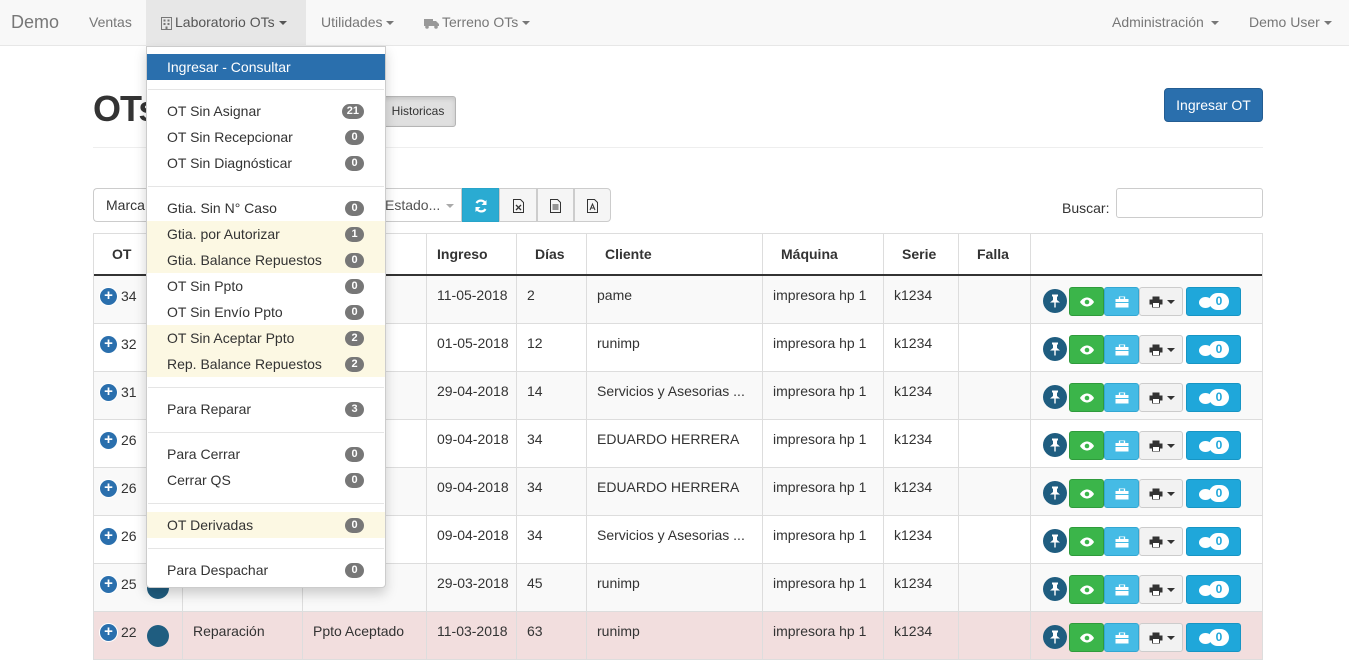 This screenshot has width=1349, height=660. Describe the element at coordinates (555, 205) in the screenshot. I see `export-csv-button` at that location.